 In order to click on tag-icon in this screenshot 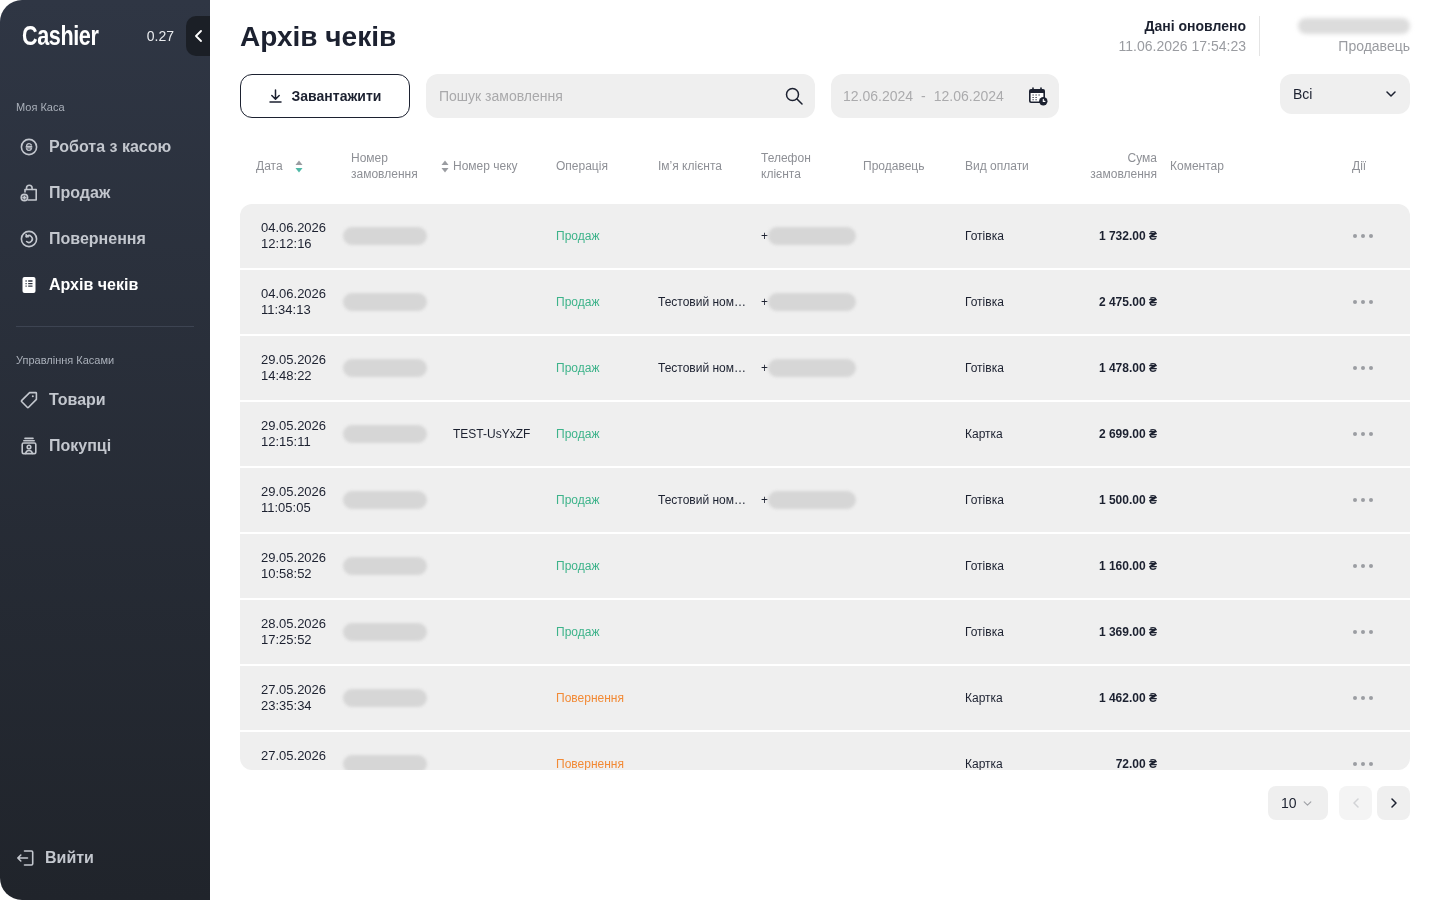, I will do `click(29, 400)`.